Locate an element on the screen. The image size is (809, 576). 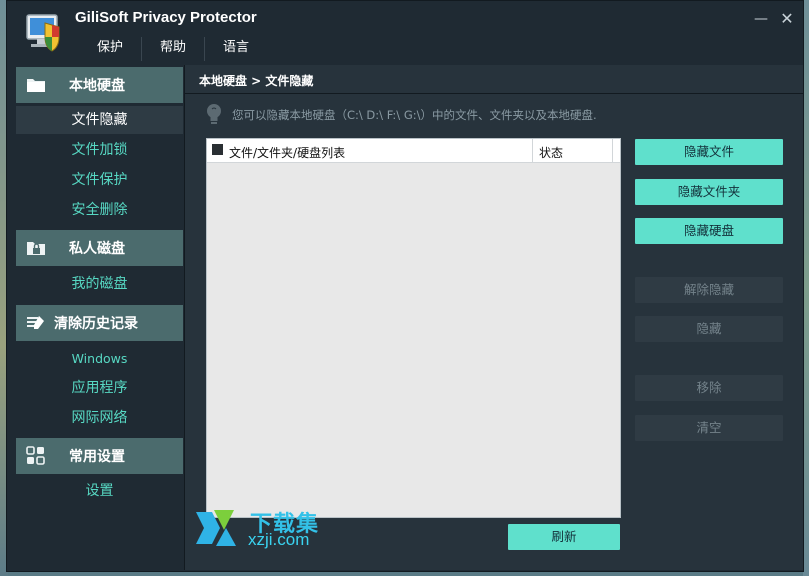
refresh-button: 刷新 is located at coordinates (564, 537).